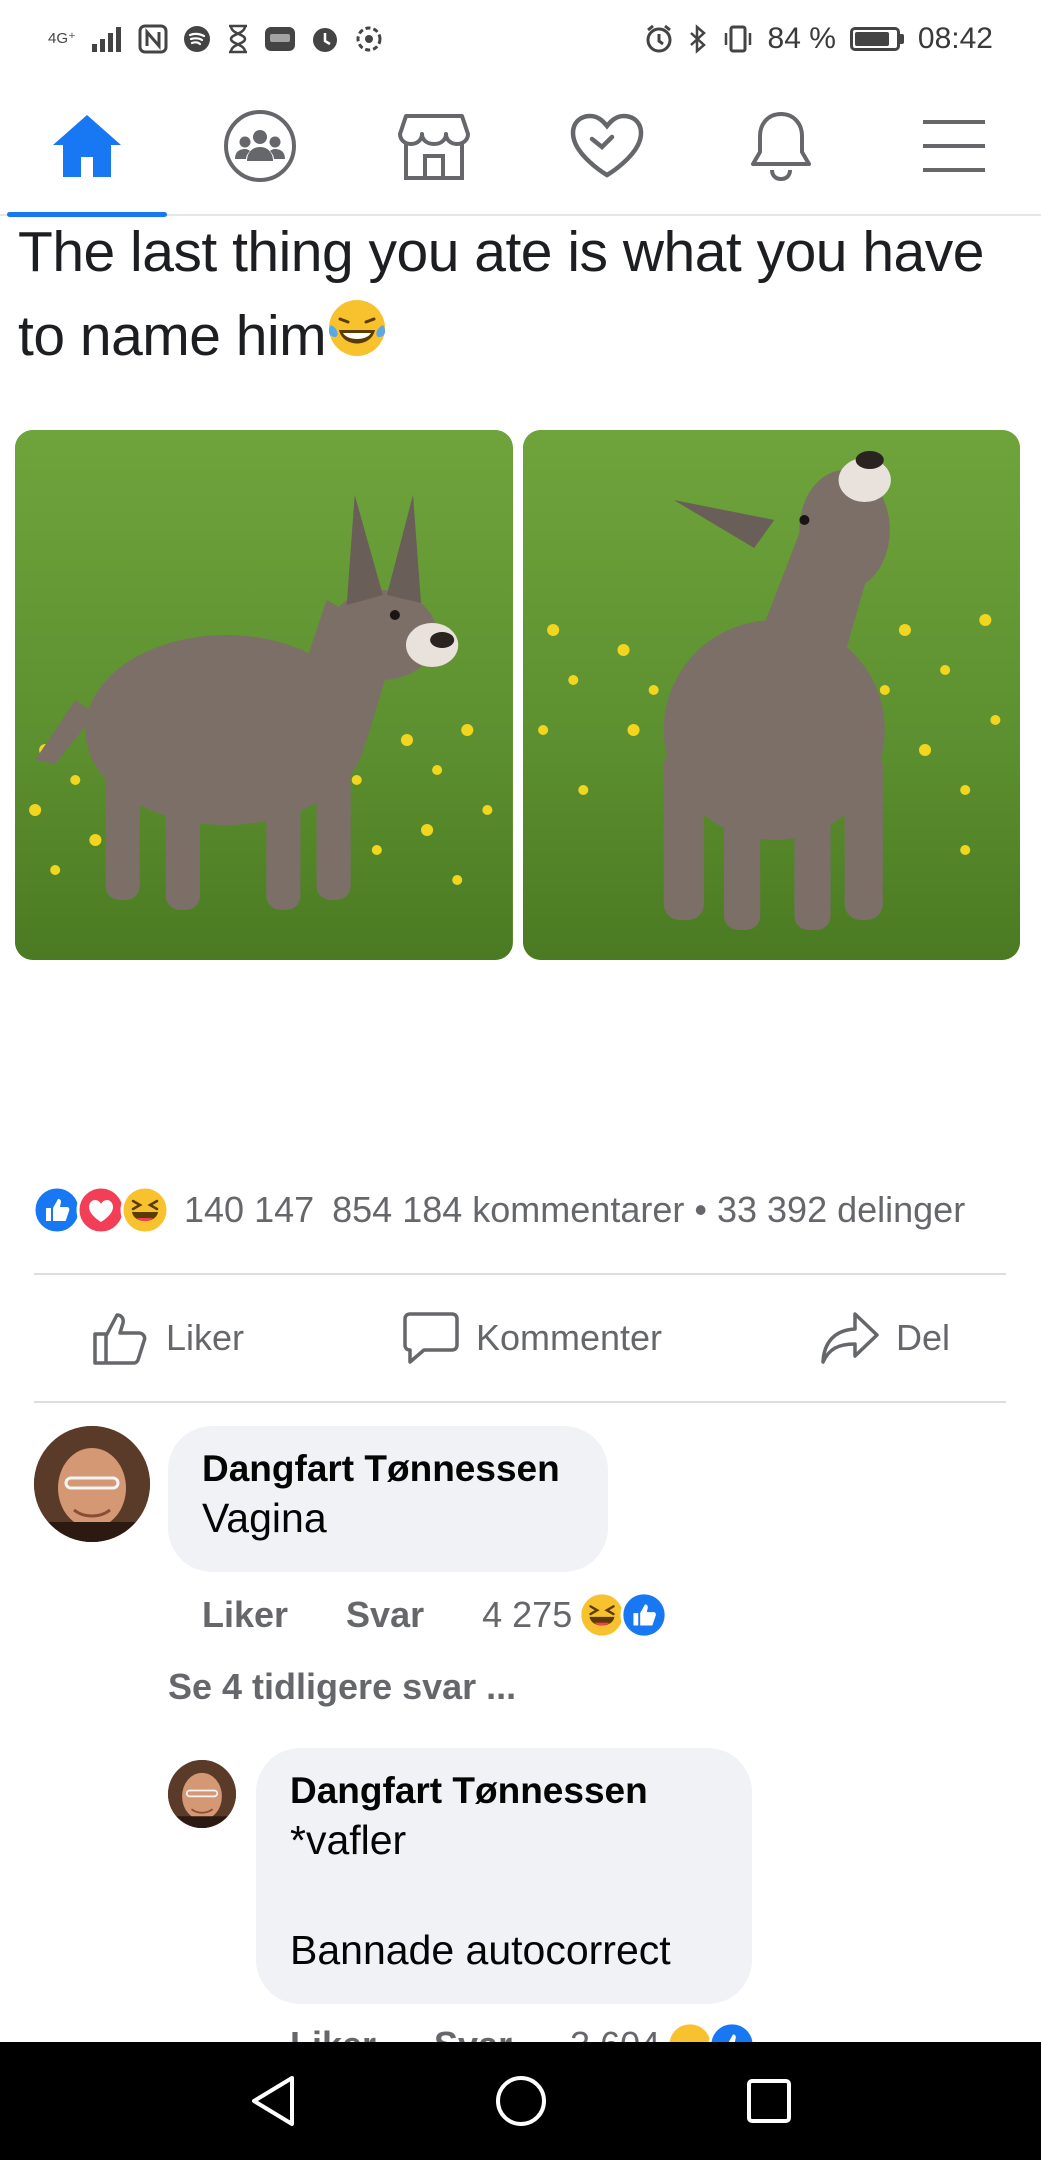  I want to click on groups-icon, so click(260, 146).